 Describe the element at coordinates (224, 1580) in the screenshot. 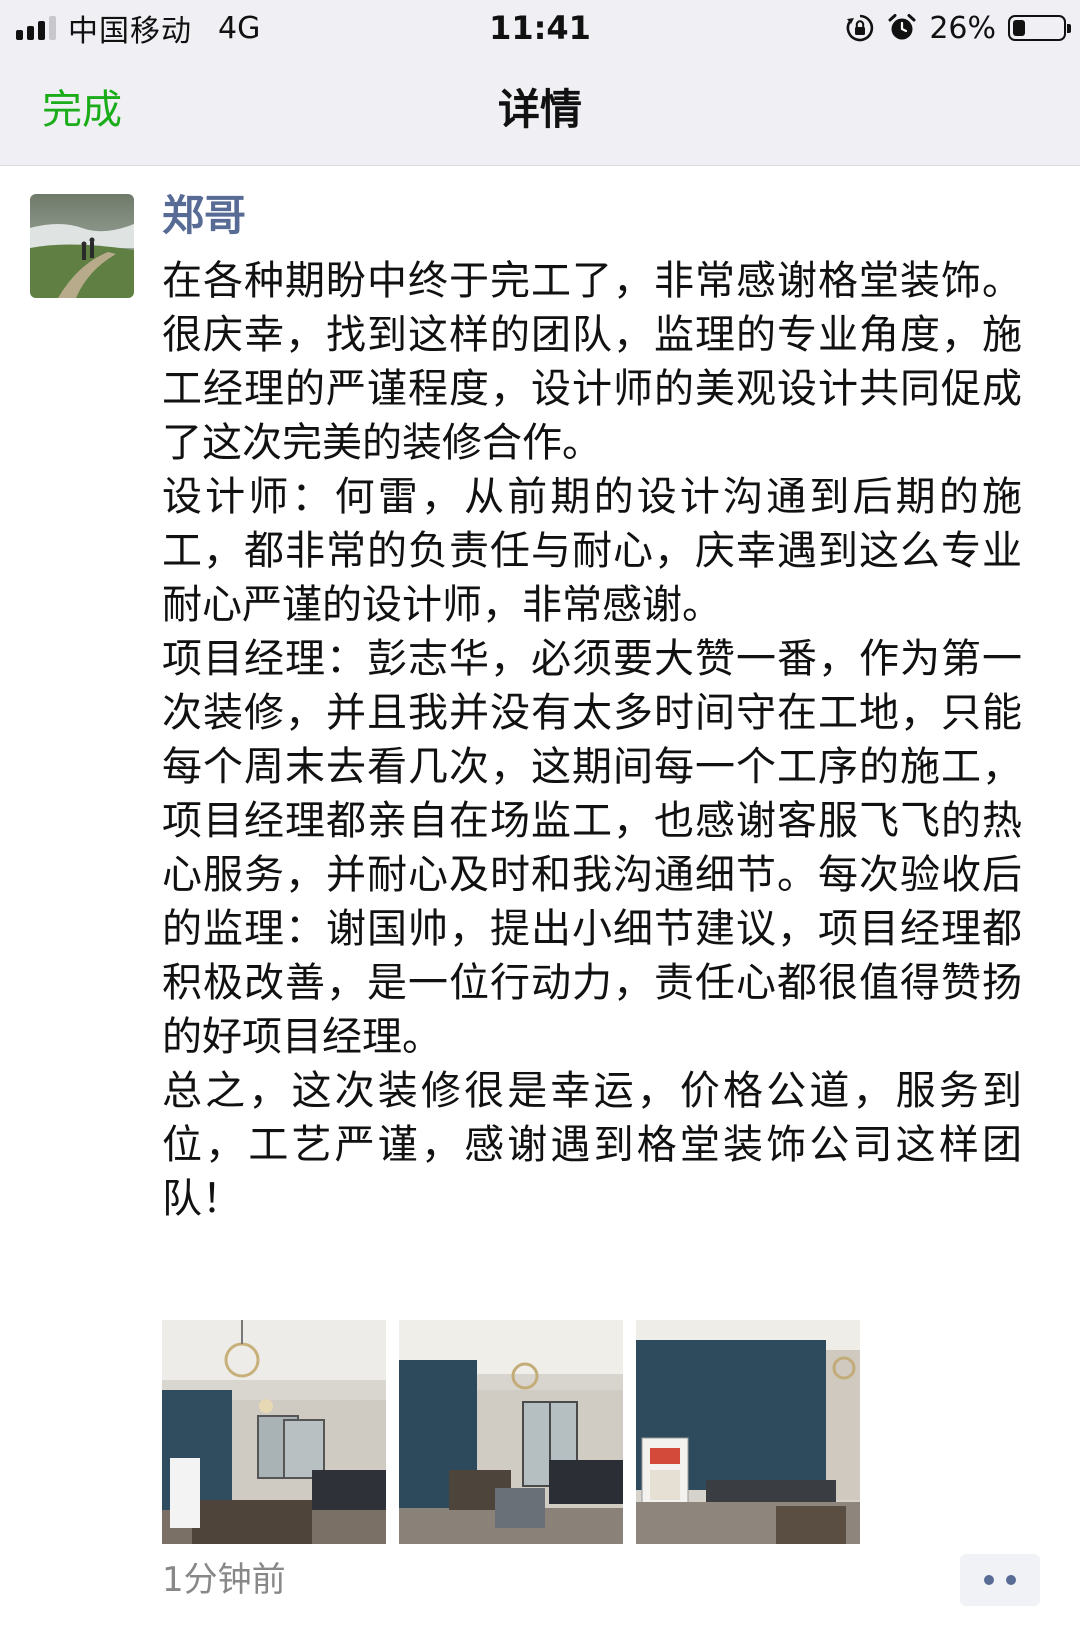

I see `post-timestamp: 1分钟前` at that location.